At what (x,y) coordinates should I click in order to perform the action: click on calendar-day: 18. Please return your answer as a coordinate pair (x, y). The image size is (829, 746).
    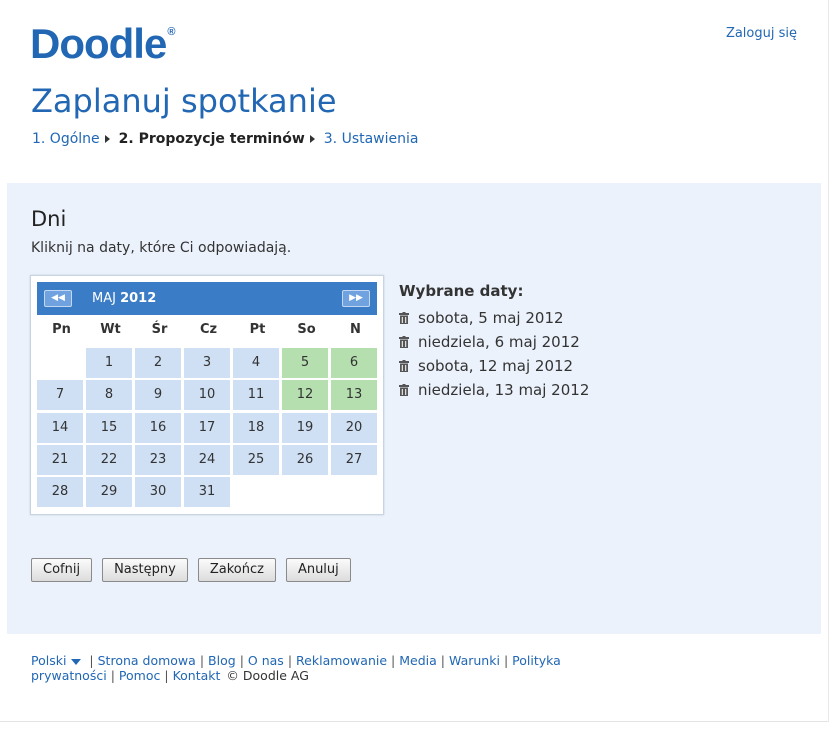
    Looking at the image, I should click on (256, 428).